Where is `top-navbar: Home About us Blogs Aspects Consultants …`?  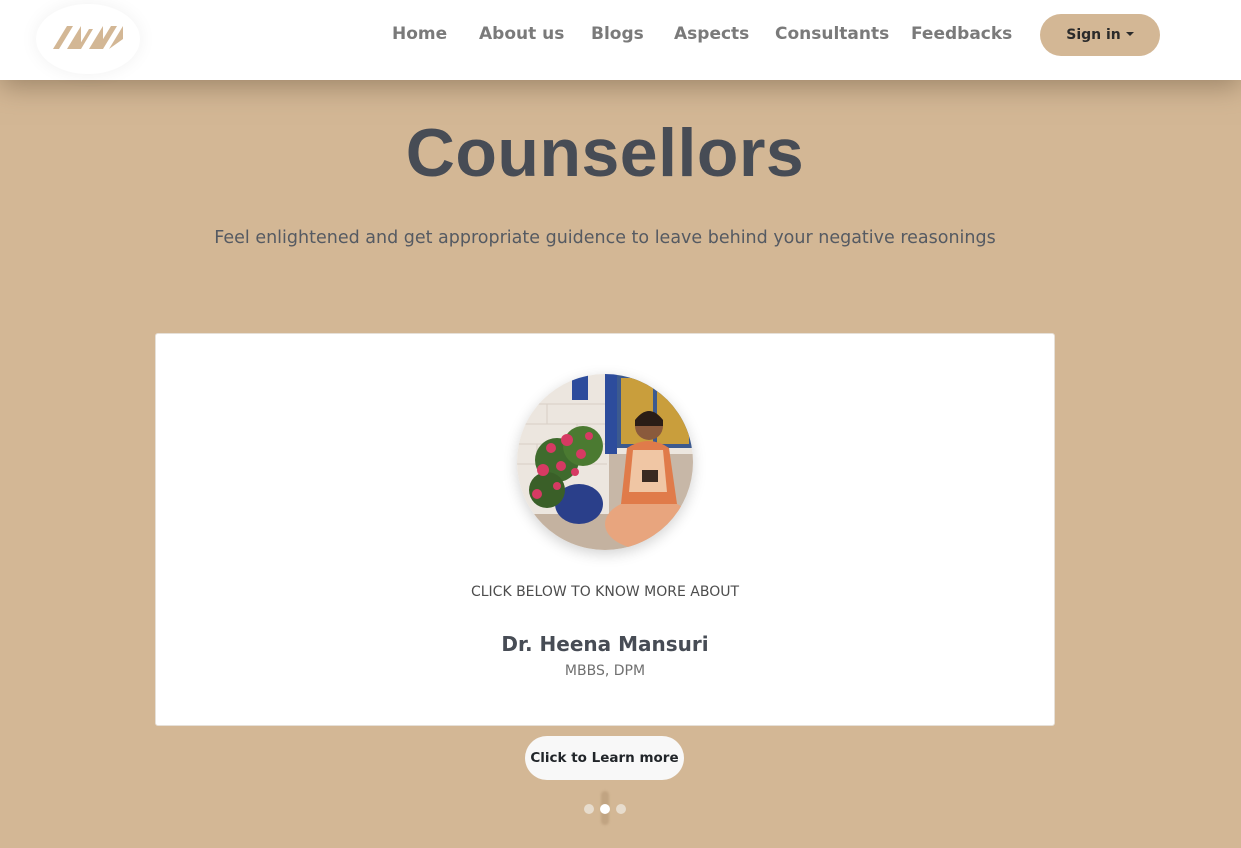 top-navbar: Home About us Blogs Aspects Consultants … is located at coordinates (620, 40).